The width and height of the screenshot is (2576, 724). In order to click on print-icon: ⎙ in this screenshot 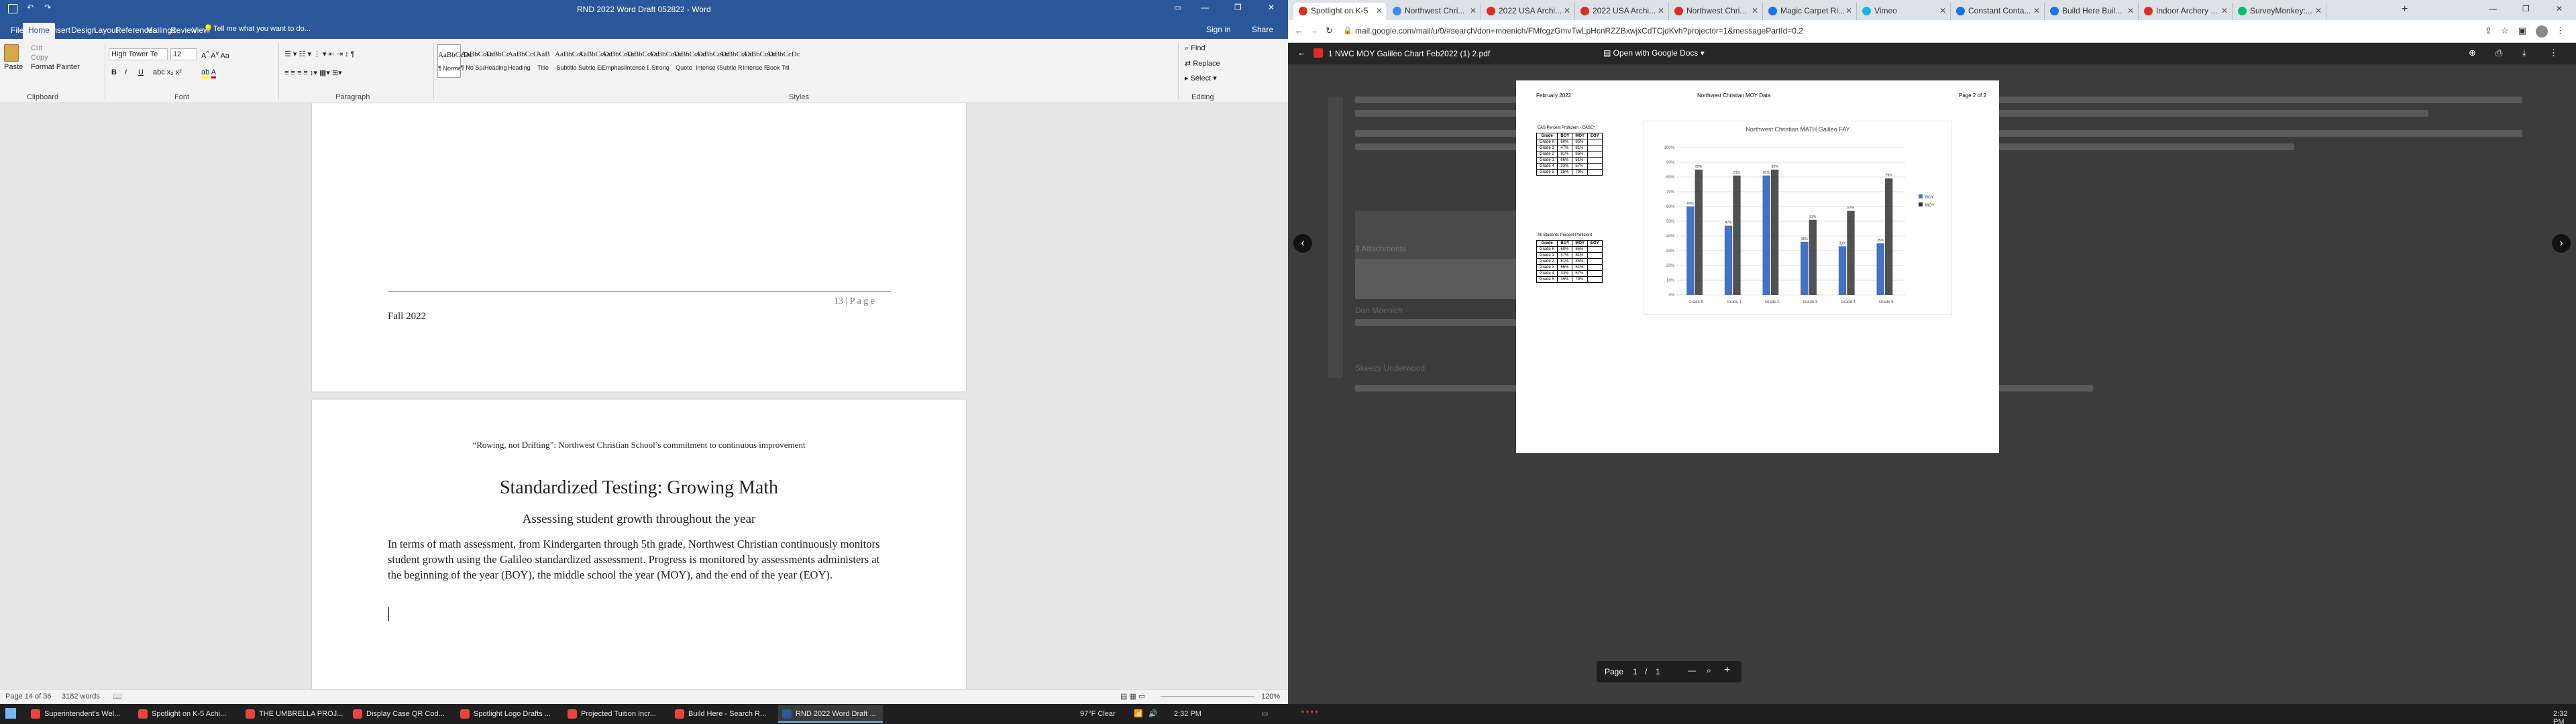, I will do `click(2499, 53)`.